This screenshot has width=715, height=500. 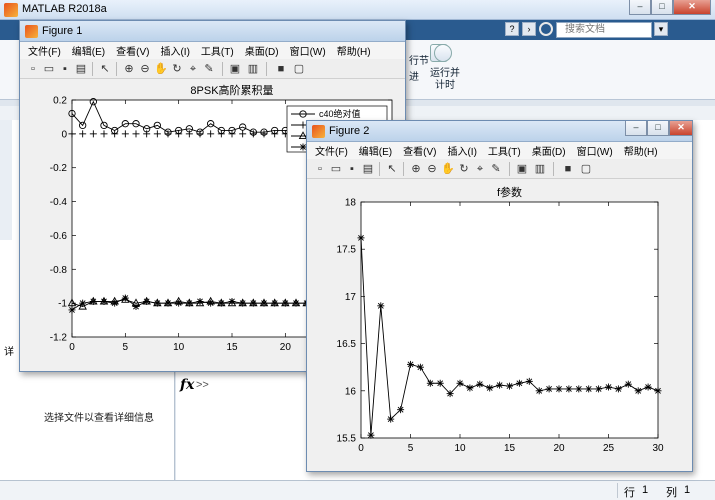 I want to click on x-tick-label: 30, so click(x=658, y=448).